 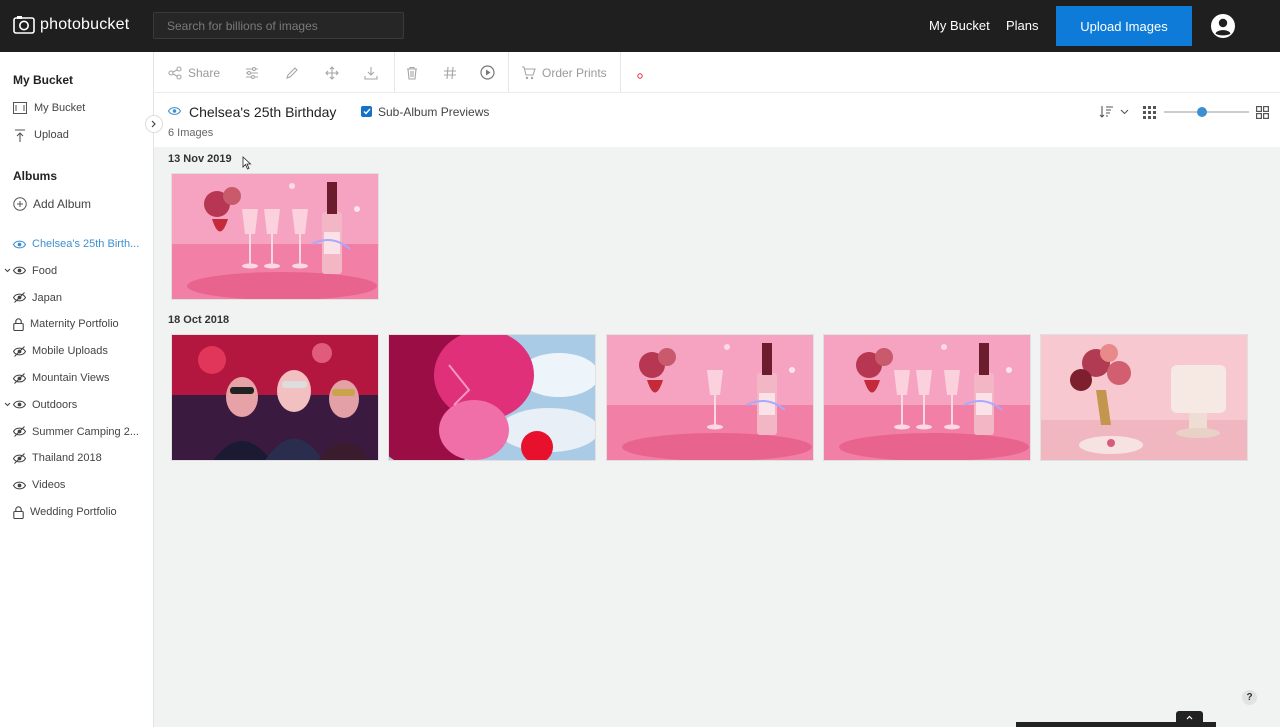 I want to click on expand-panel-button, so click(x=1189, y=717).